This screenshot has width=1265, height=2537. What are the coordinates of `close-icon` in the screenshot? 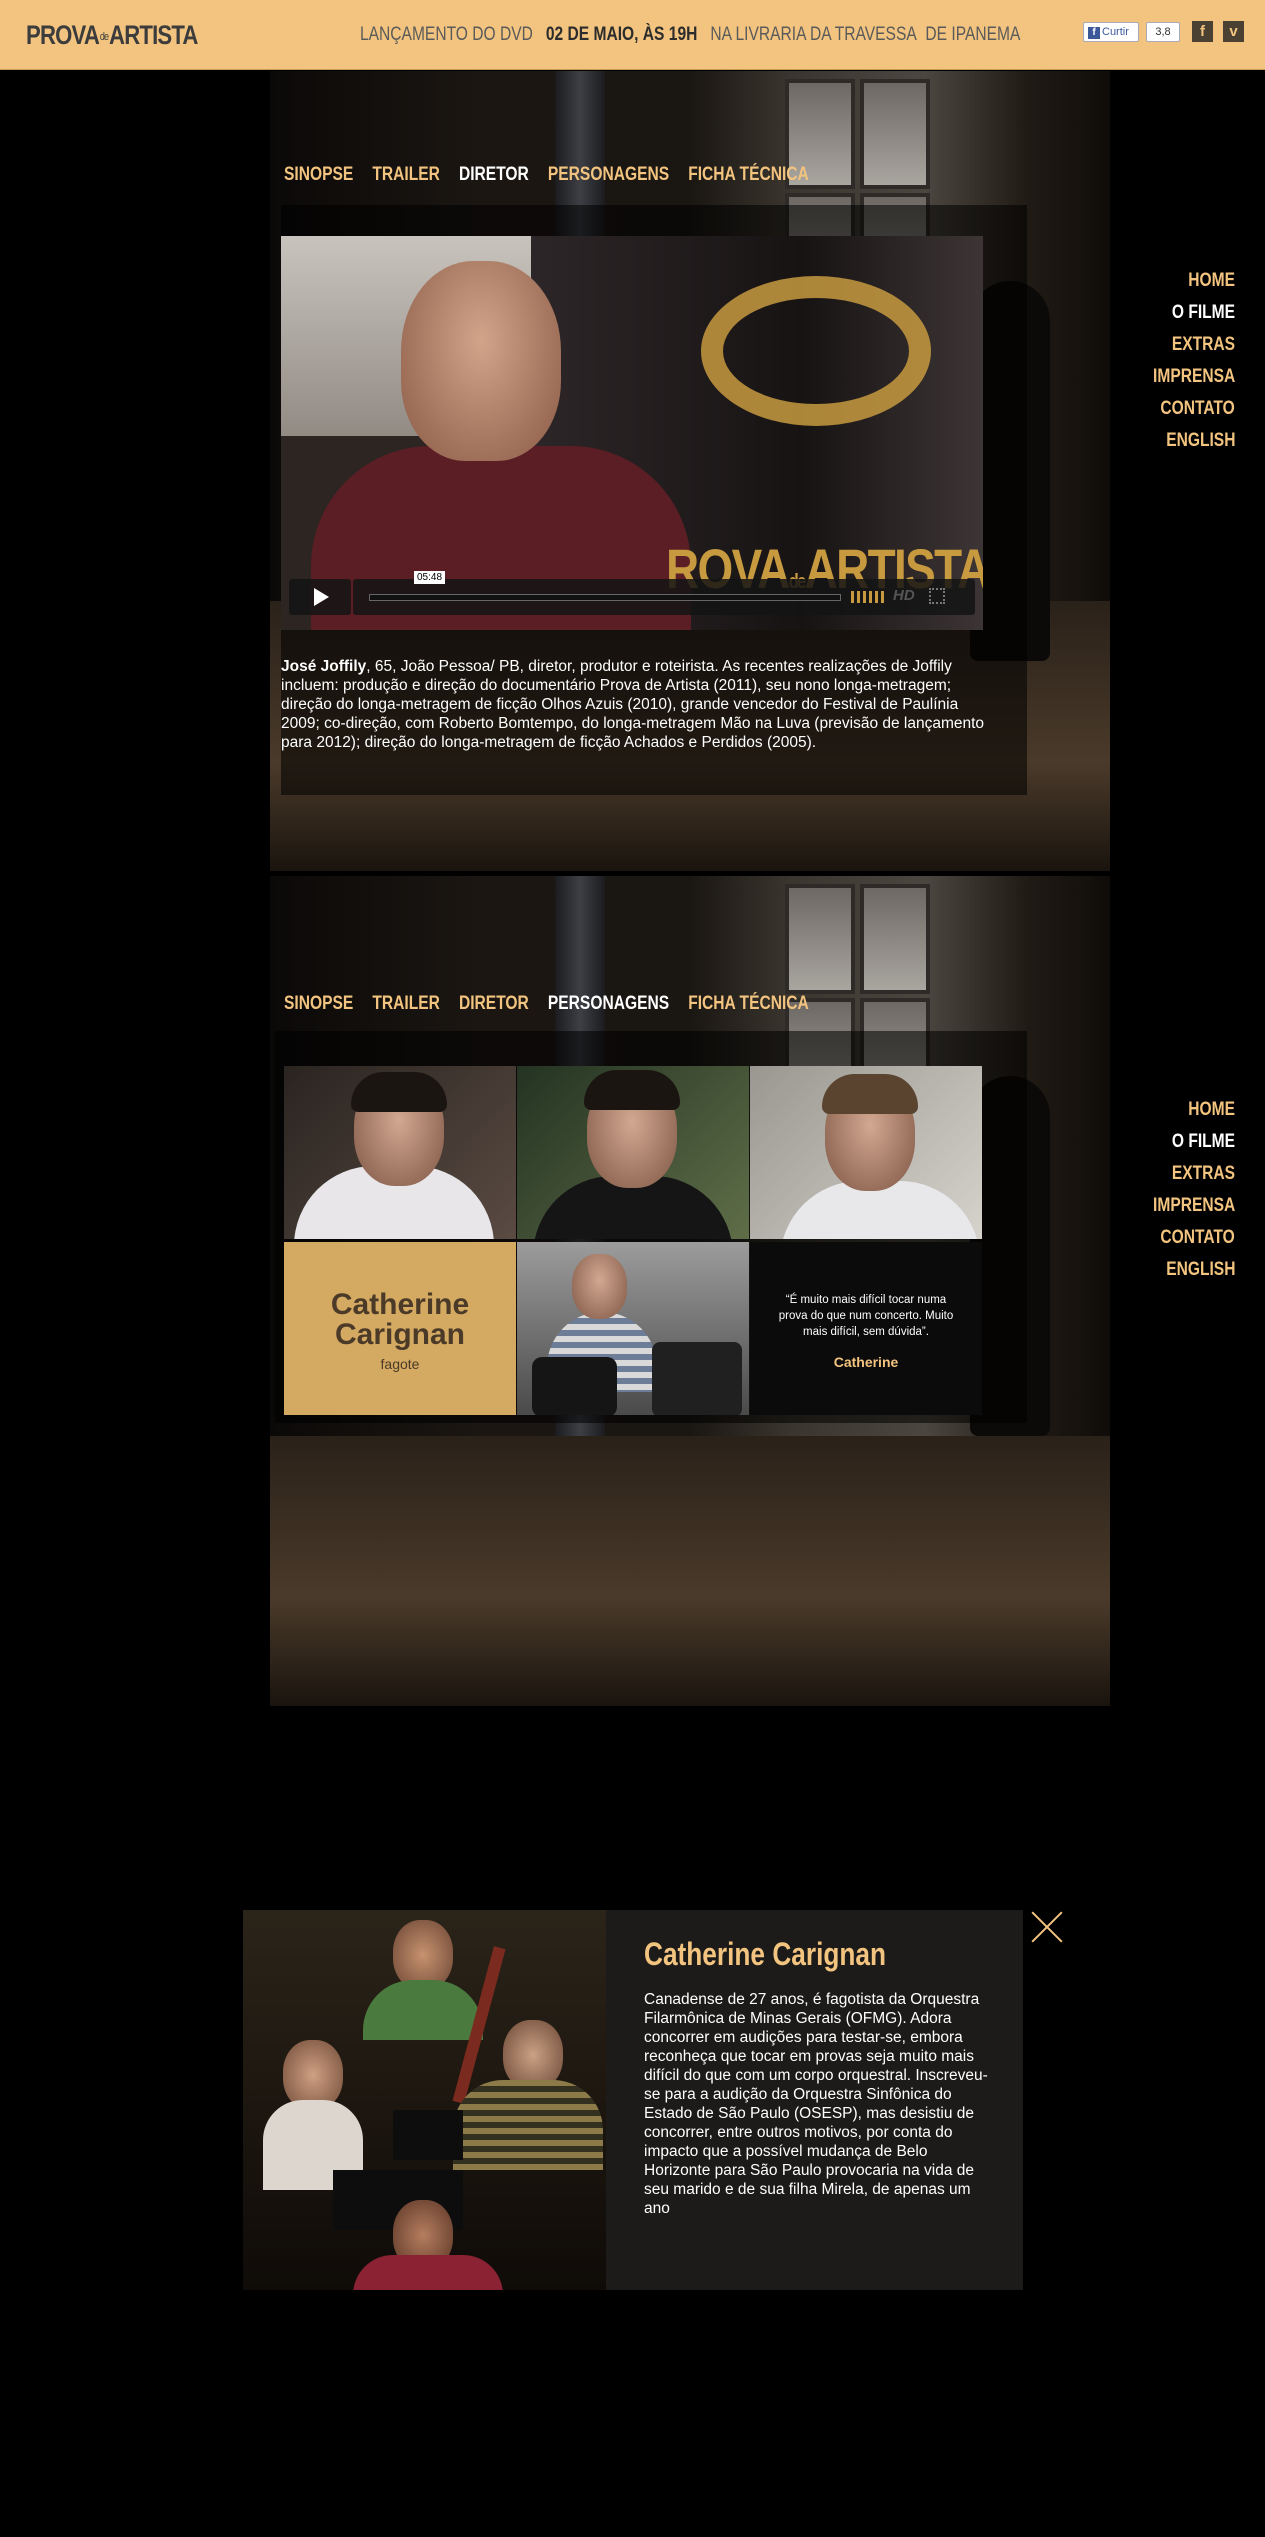 It's located at (1047, 1927).